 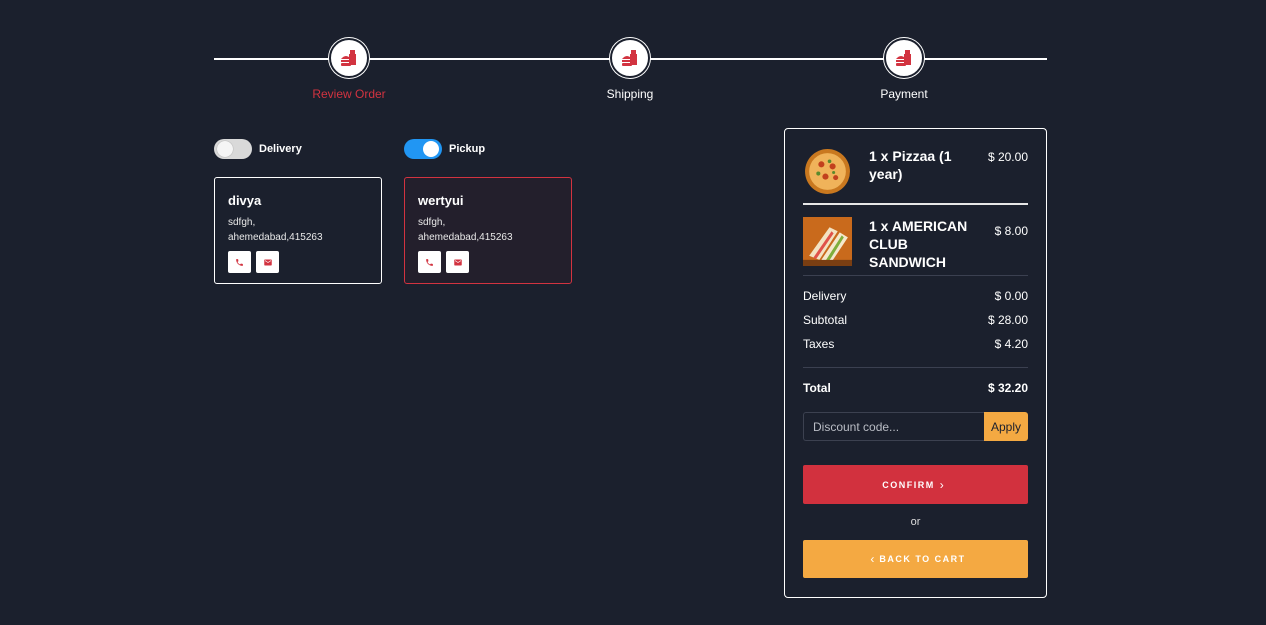 What do you see at coordinates (258, 149) in the screenshot?
I see `delivery-toggle-row: Delivery` at bounding box center [258, 149].